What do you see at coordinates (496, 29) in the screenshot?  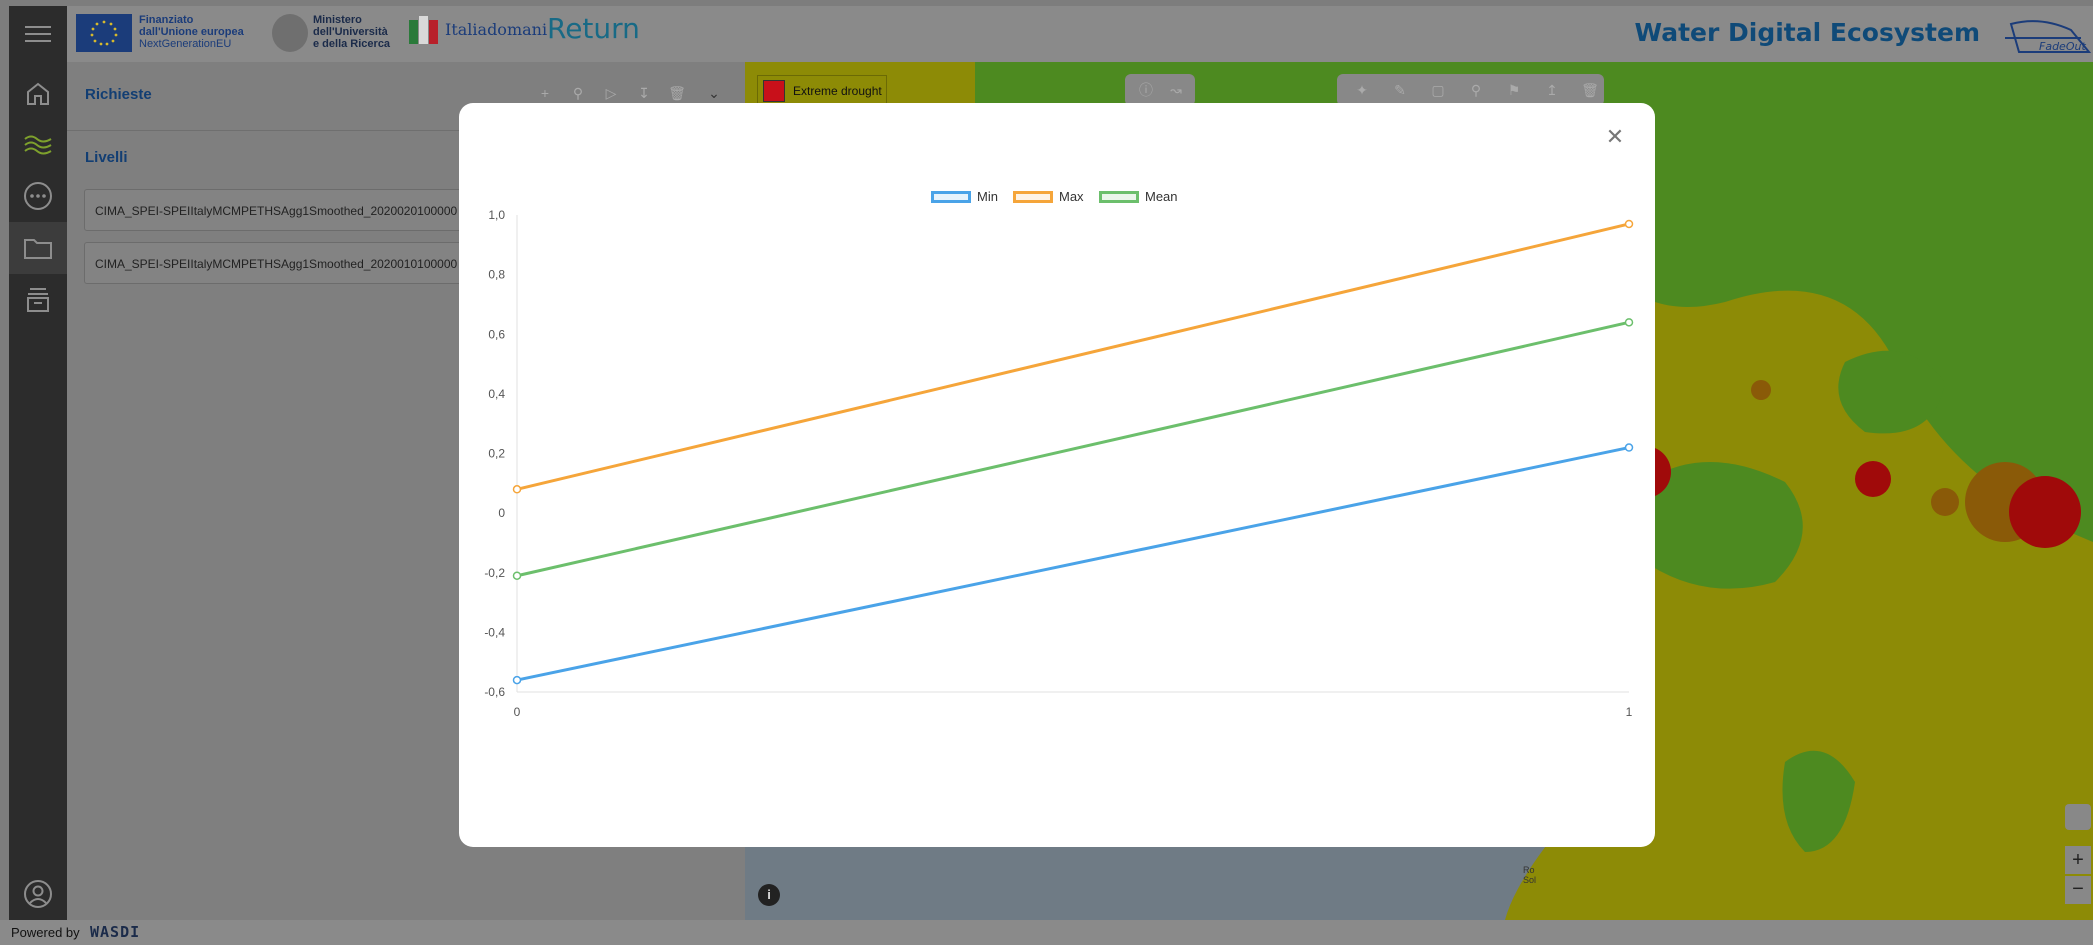 I see `italiadomani-text: Italiadomani` at bounding box center [496, 29].